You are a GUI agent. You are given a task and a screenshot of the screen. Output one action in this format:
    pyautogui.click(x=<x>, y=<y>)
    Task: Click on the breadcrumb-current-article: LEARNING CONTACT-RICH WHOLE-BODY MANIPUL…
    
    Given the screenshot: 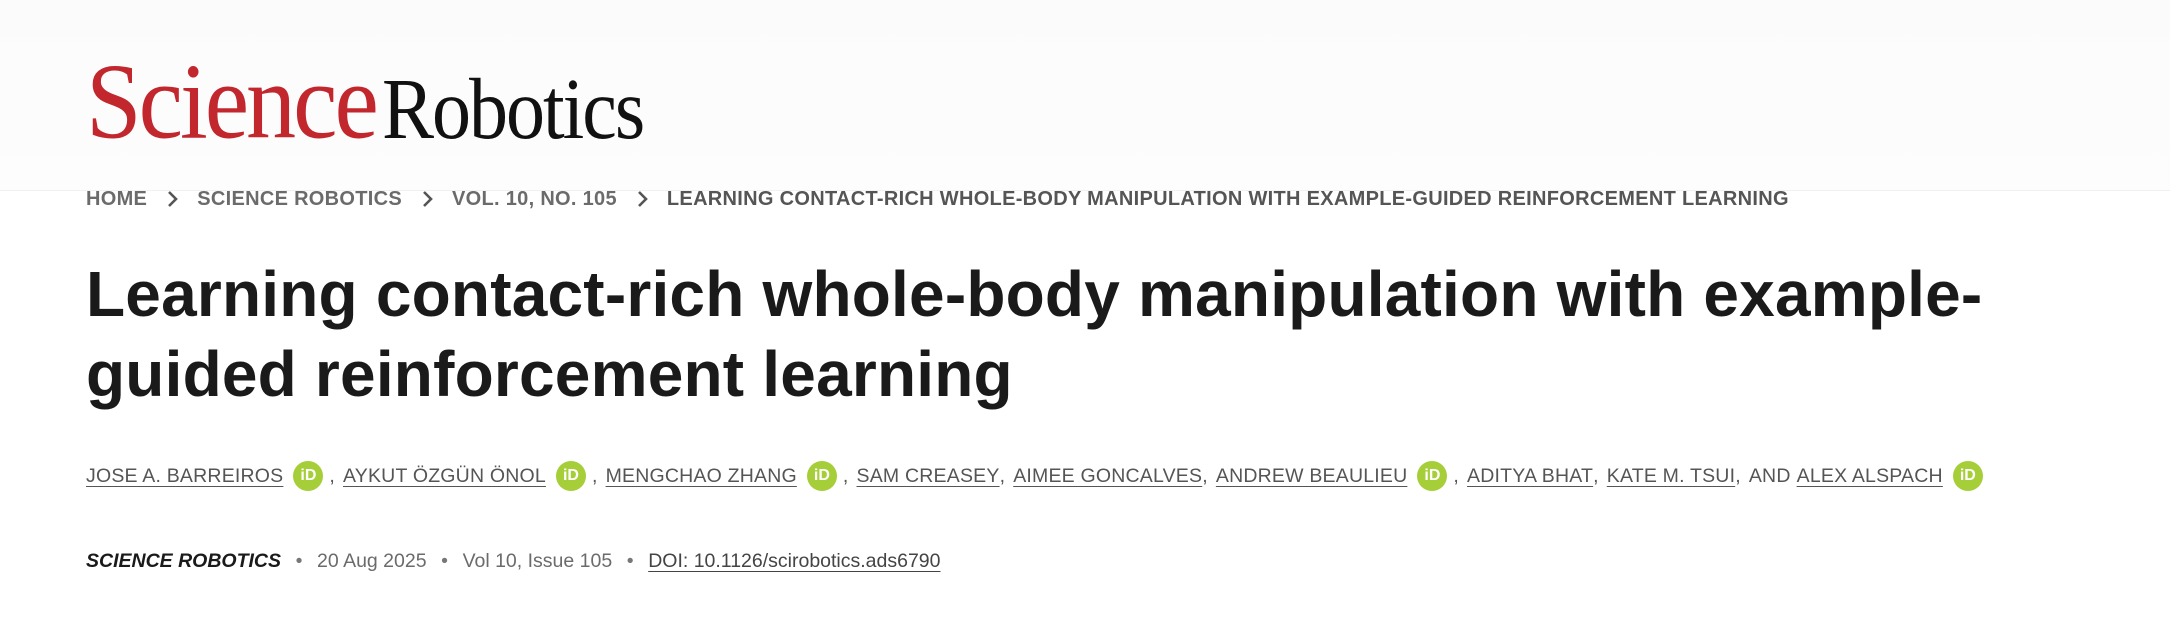 What is the action you would take?
    pyautogui.click(x=1227, y=198)
    